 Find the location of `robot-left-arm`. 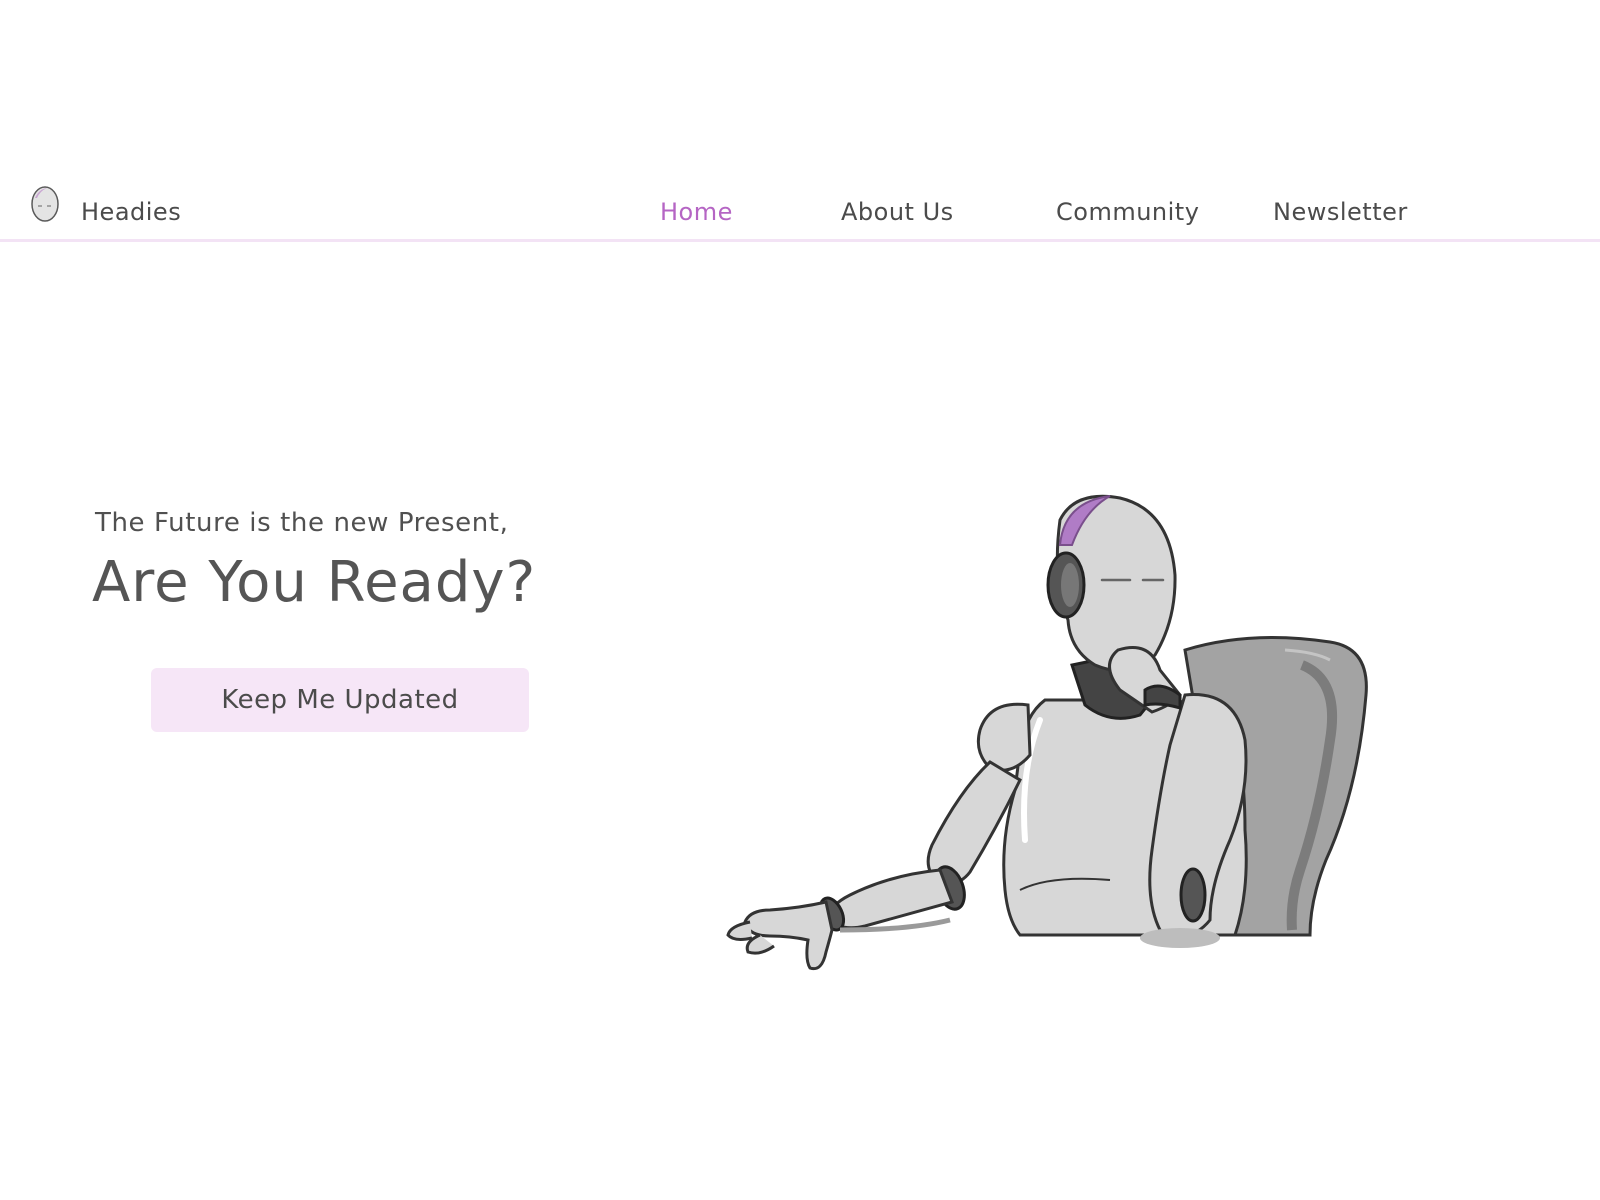

robot-left-arm is located at coordinates (879, 836).